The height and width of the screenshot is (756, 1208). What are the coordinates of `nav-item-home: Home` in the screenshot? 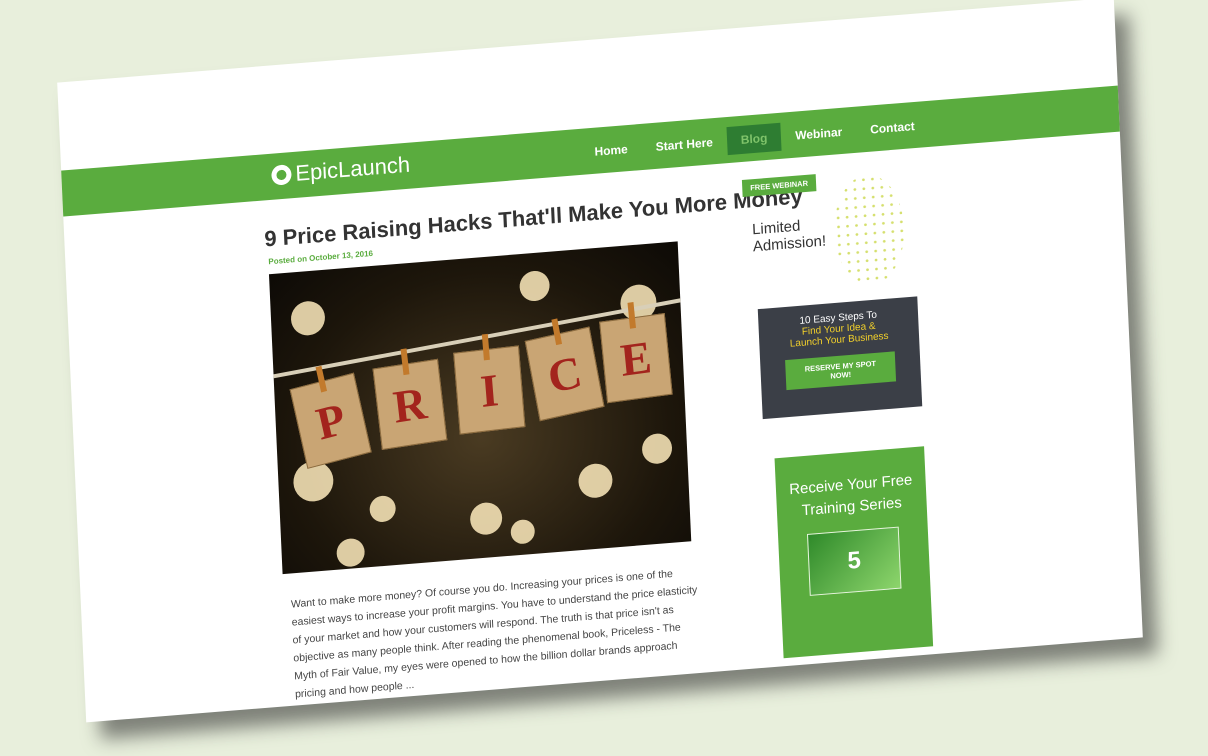 It's located at (611, 150).